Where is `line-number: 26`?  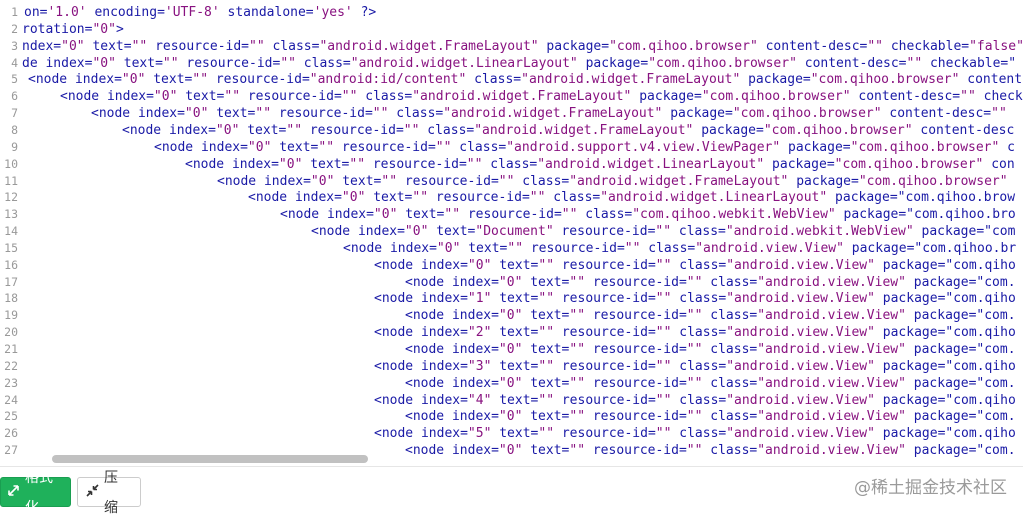 line-number: 26 is located at coordinates (11, 433).